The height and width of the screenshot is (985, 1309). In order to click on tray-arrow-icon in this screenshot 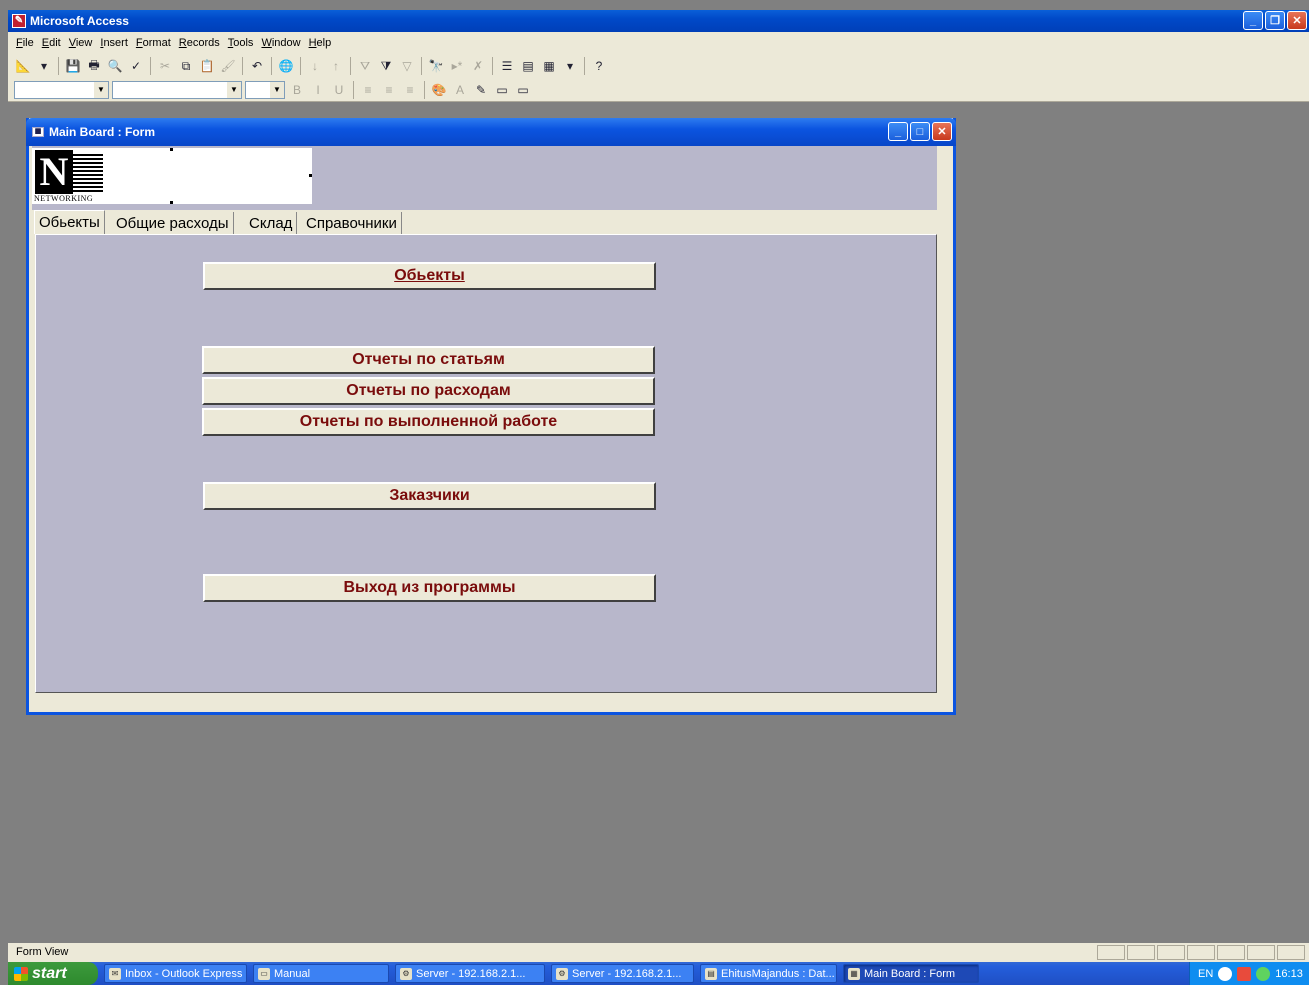, I will do `click(1225, 973)`.